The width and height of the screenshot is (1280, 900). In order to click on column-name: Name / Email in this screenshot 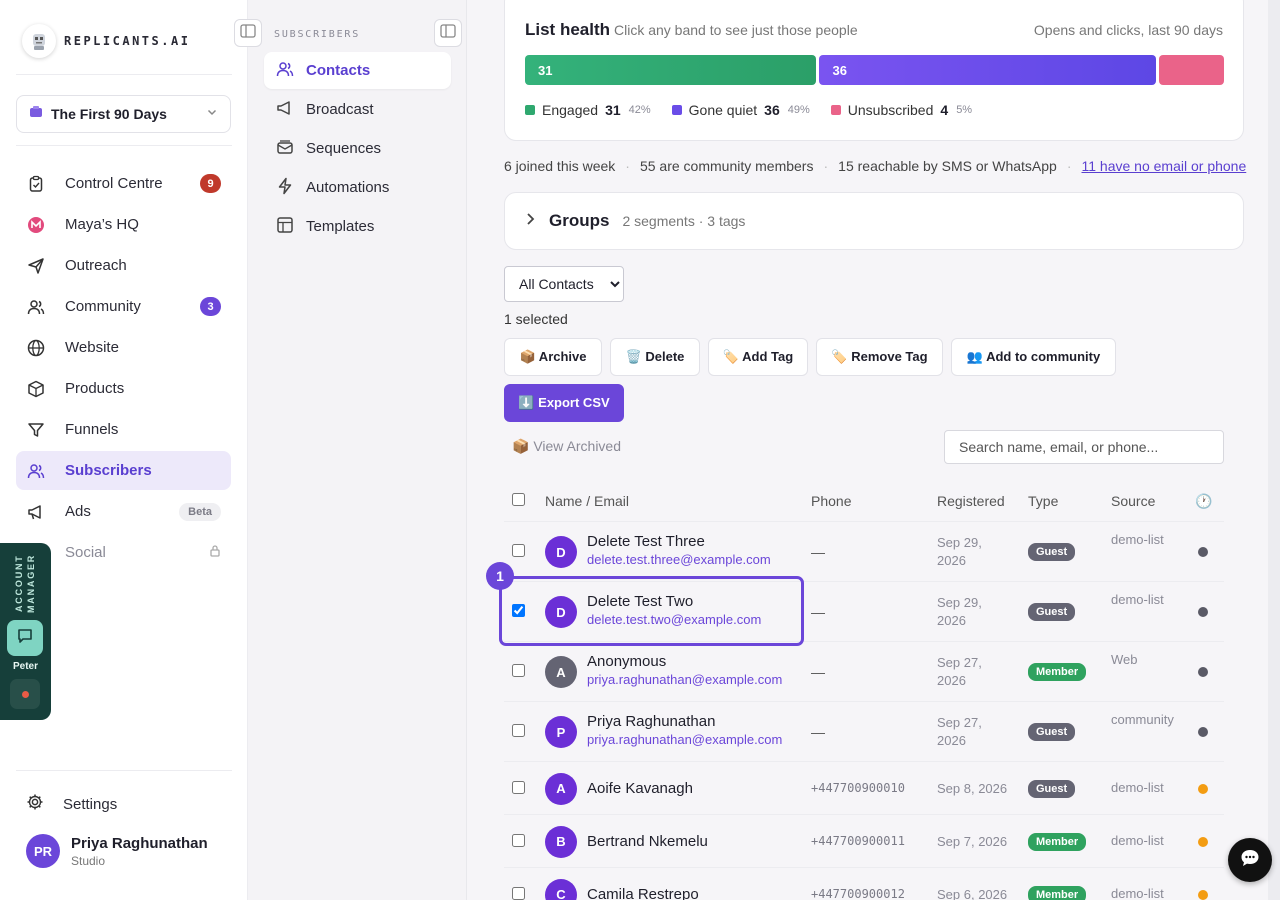, I will do `click(587, 501)`.